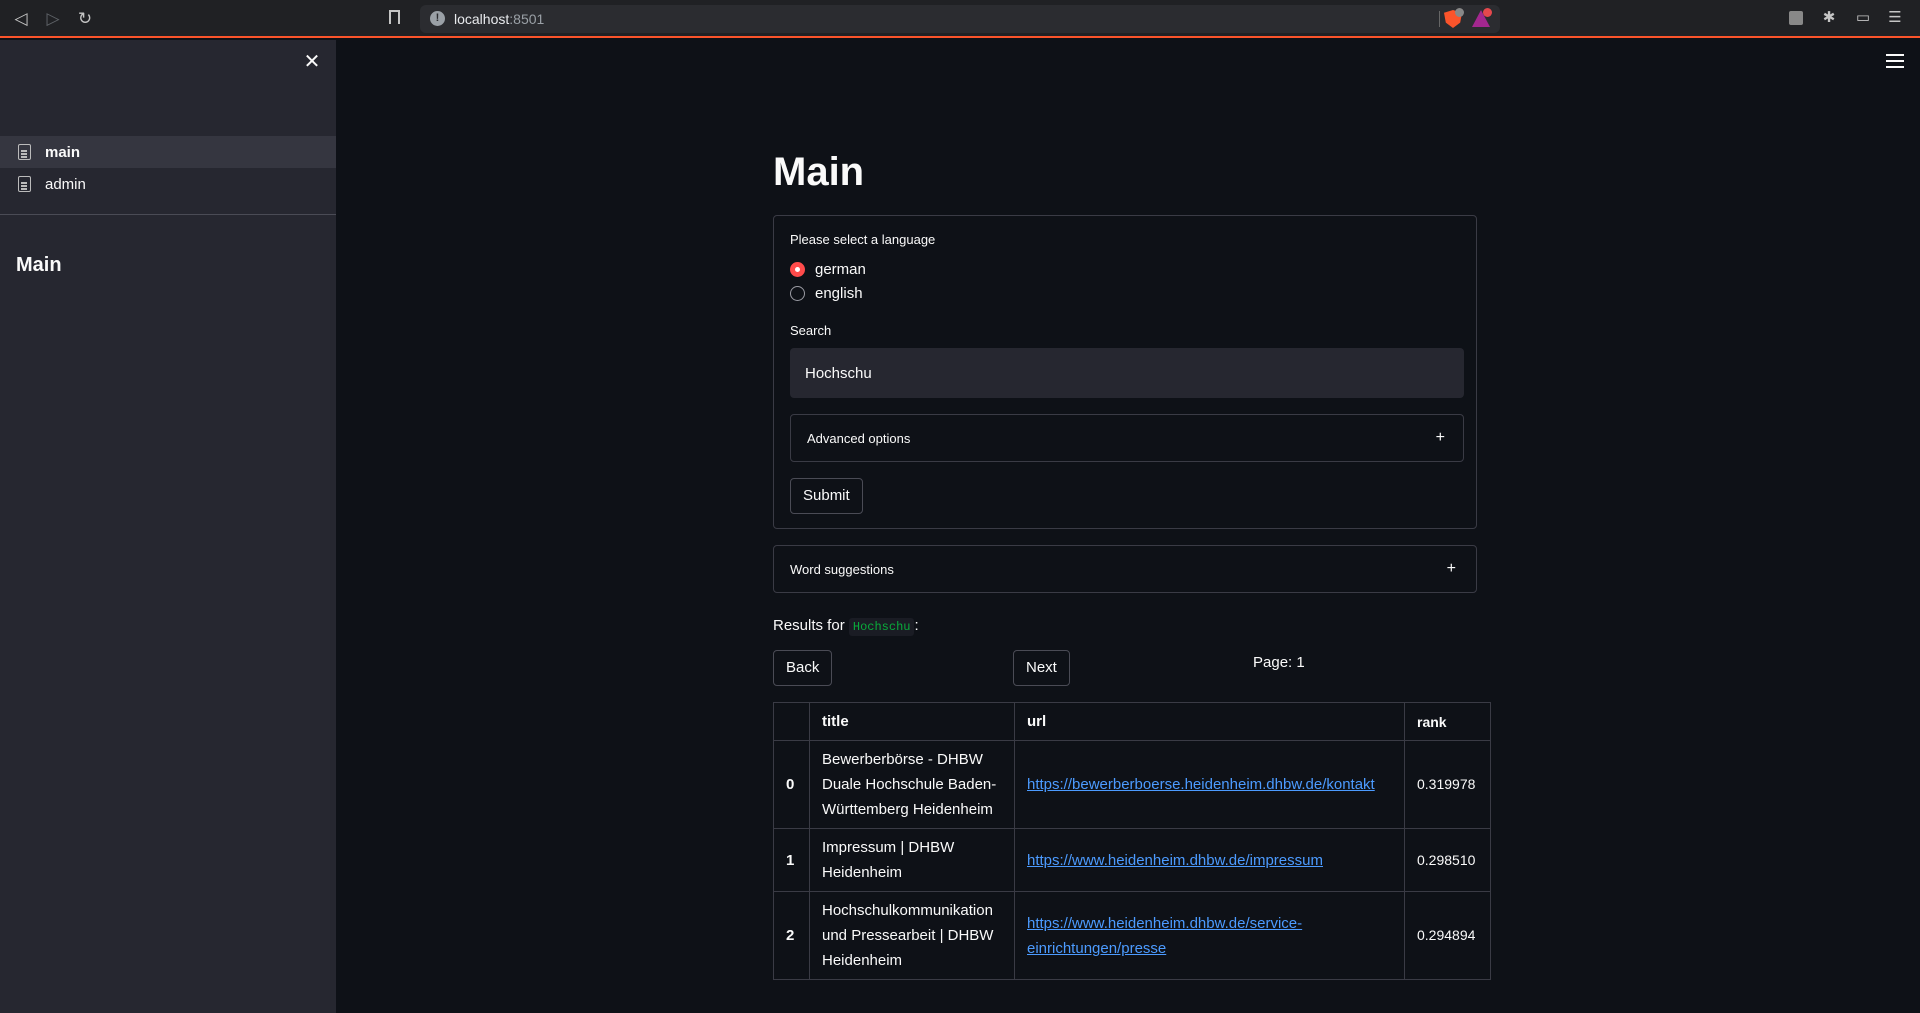  Describe the element at coordinates (1447, 935) in the screenshot. I see `row-rank: 0.294894` at that location.